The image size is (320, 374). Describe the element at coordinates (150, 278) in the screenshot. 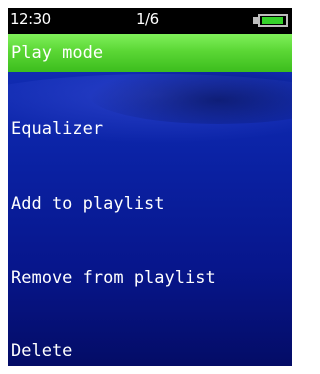

I see `menu-item-remove-from-playlist: Remove from playlist` at that location.